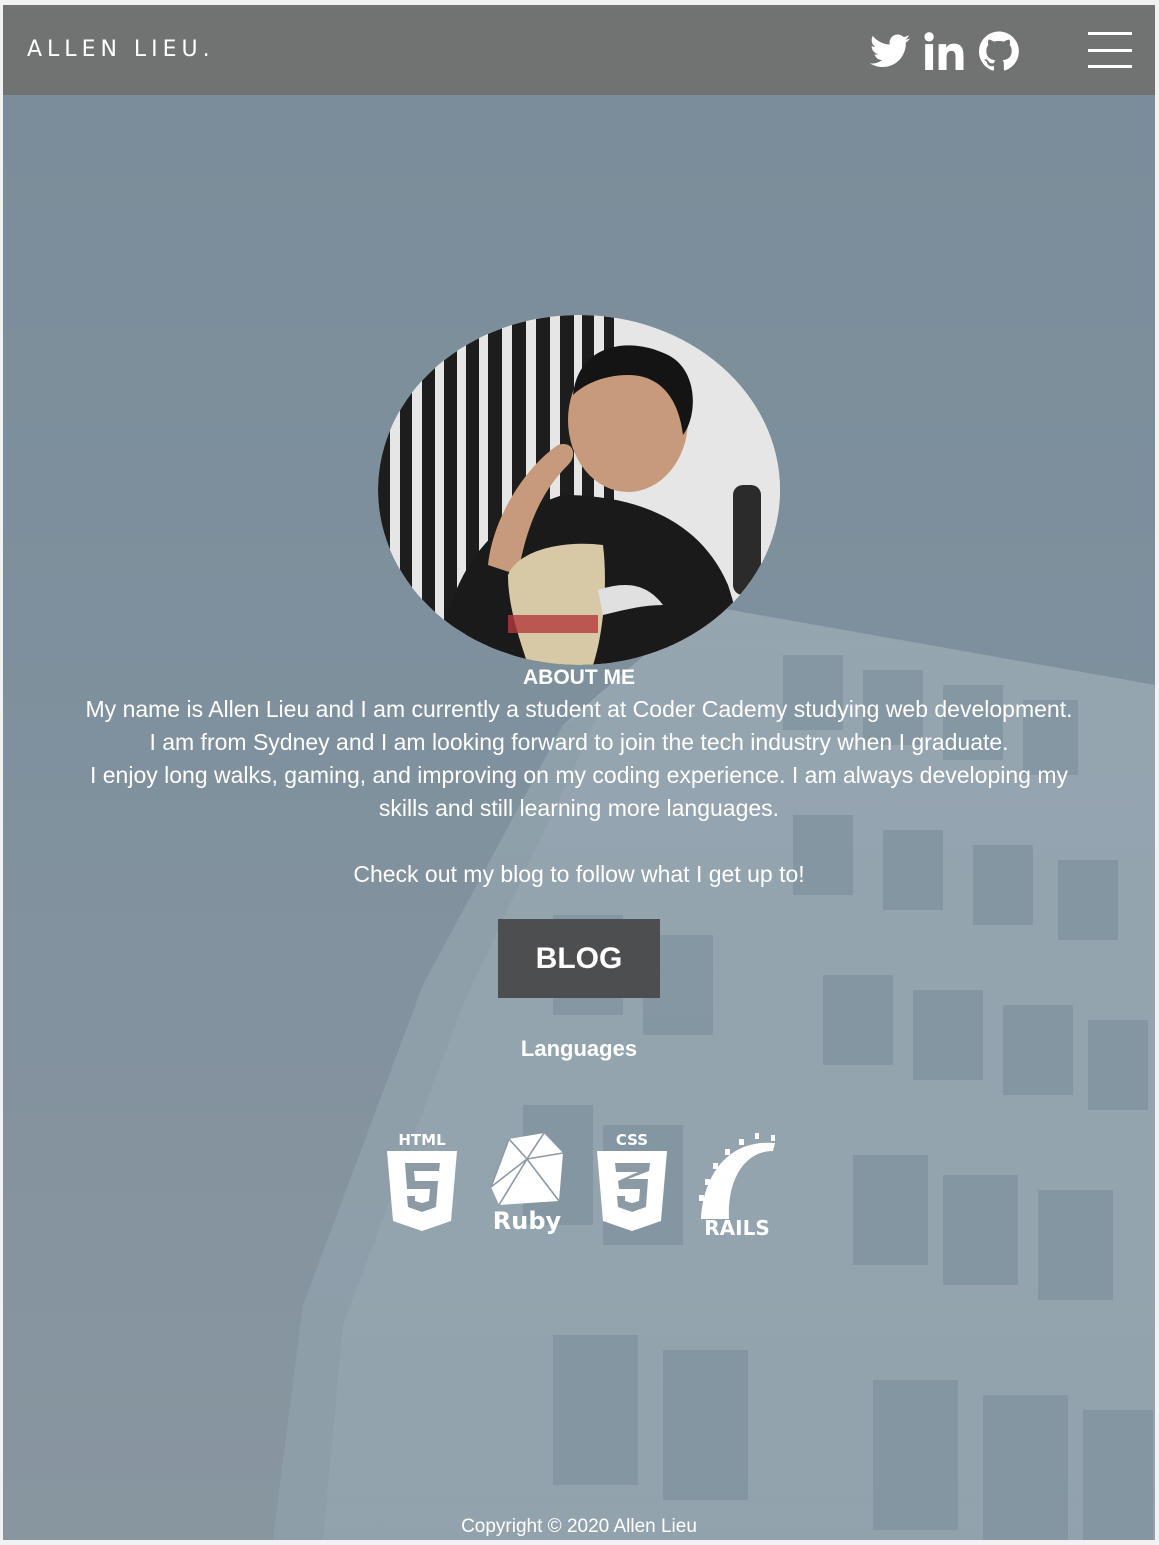 This screenshot has height=1545, width=1159. I want to click on css3-label: CSS, so click(632, 1140).